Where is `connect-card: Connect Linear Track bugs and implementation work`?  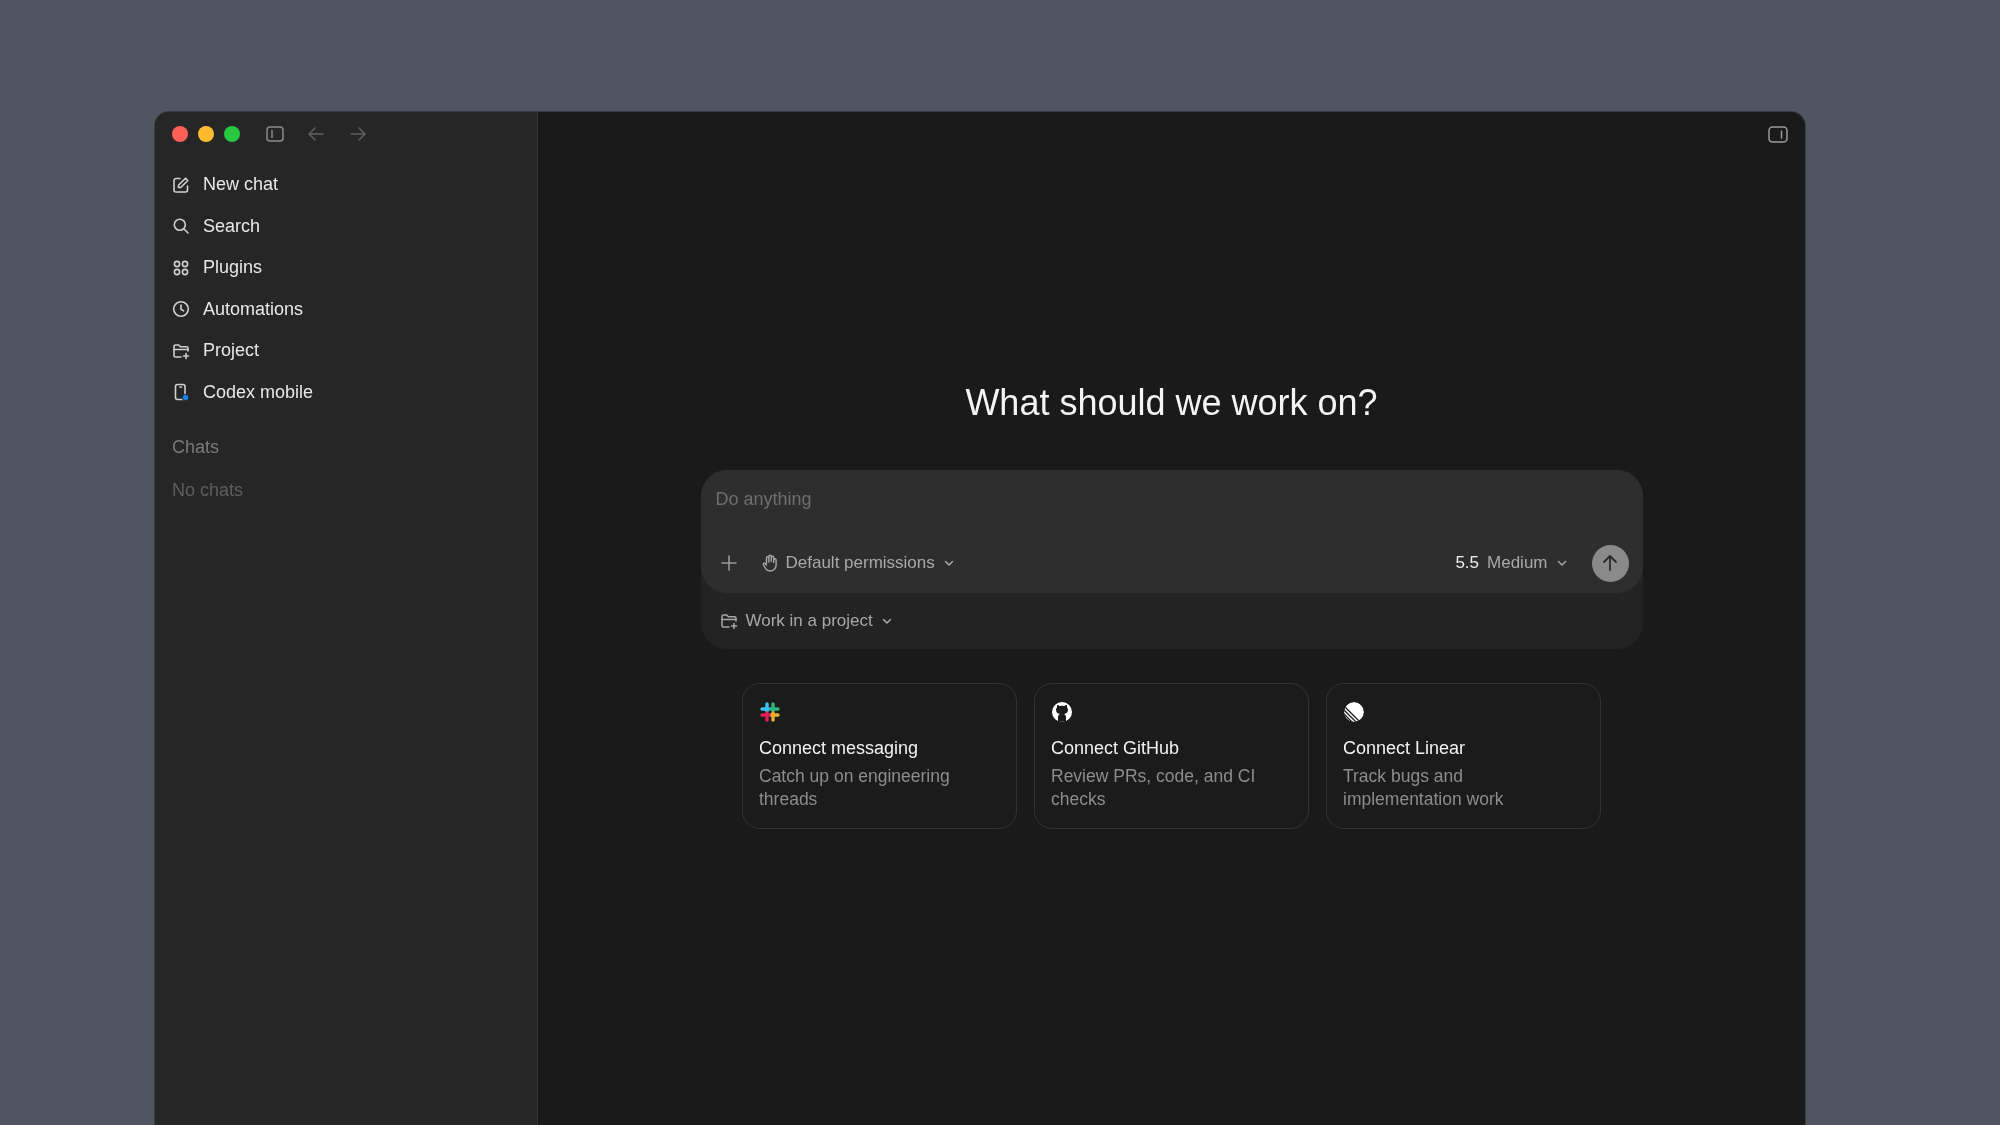 connect-card: Connect Linear Track bugs and implementation work is located at coordinates (1463, 756).